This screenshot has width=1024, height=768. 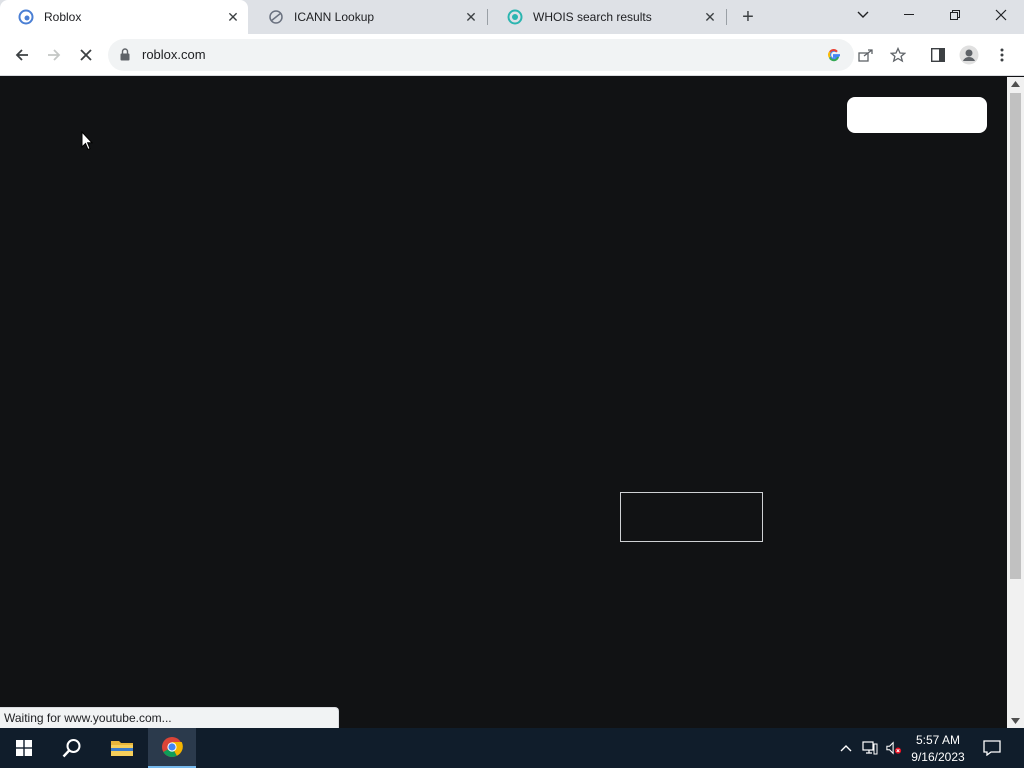 I want to click on placeholder-box, so click(x=691, y=517).